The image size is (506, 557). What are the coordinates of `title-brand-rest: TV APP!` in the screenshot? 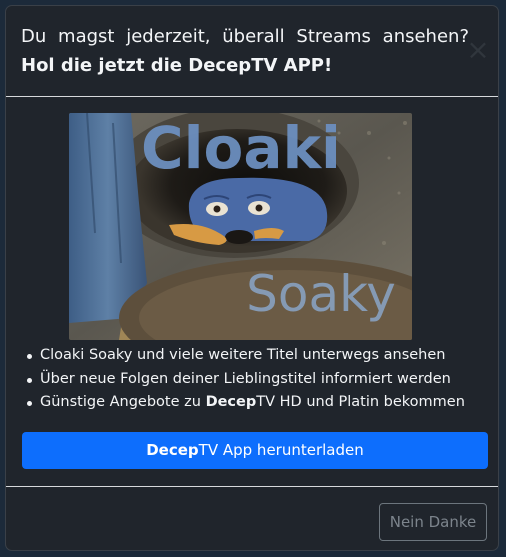 It's located at (292, 65).